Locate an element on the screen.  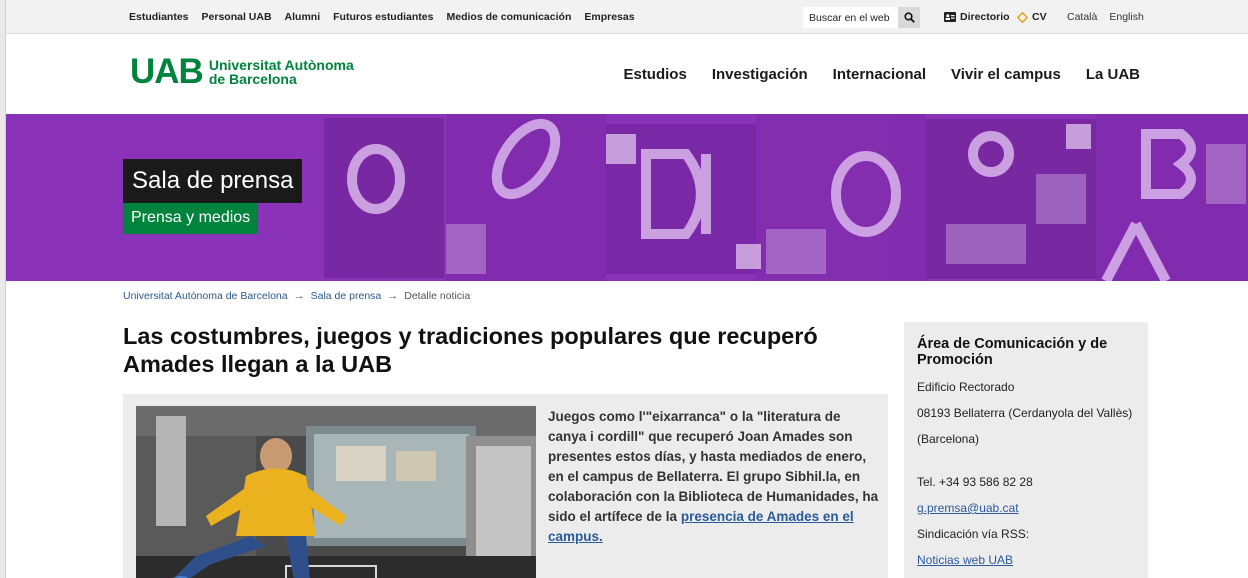
nav-internacional: Internacional is located at coordinates (879, 74).